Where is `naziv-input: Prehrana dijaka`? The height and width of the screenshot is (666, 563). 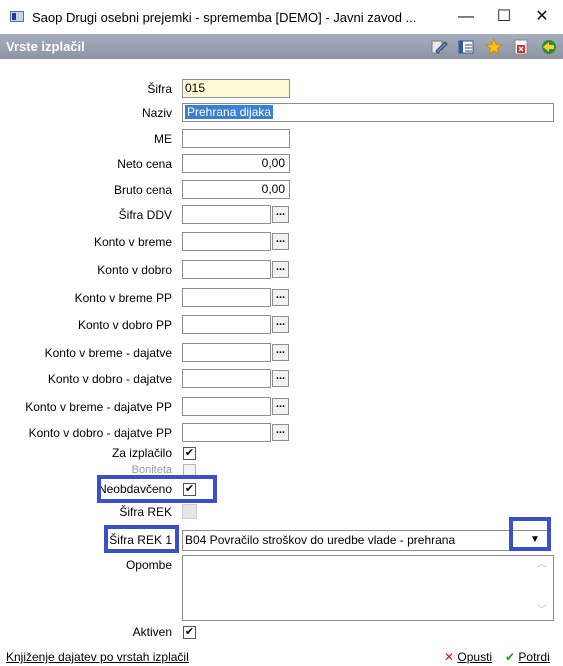
naziv-input: Prehrana dijaka is located at coordinates (368, 112).